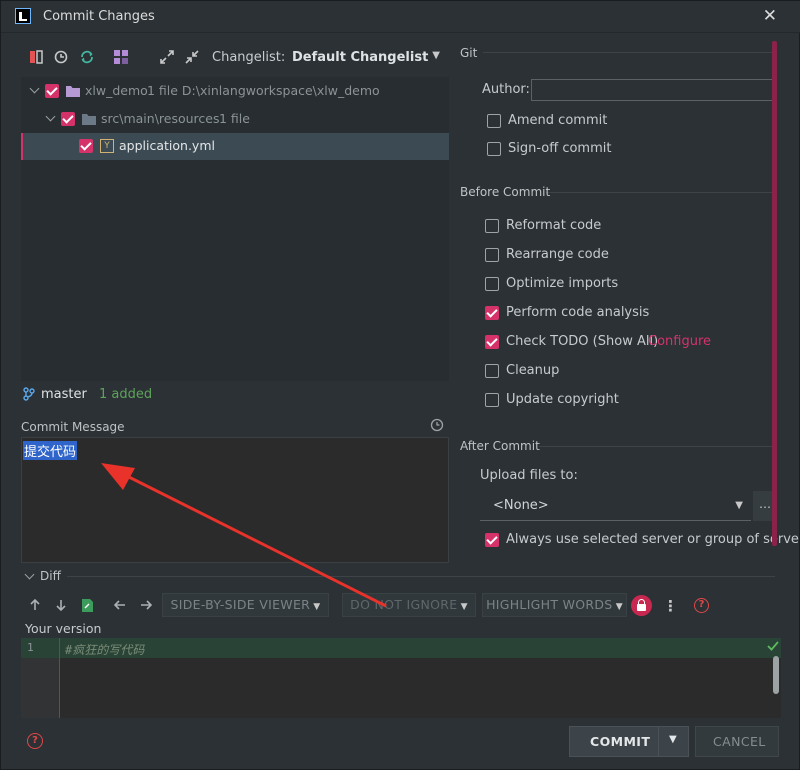  I want to click on reformat-code-checkbox, so click(492, 226).